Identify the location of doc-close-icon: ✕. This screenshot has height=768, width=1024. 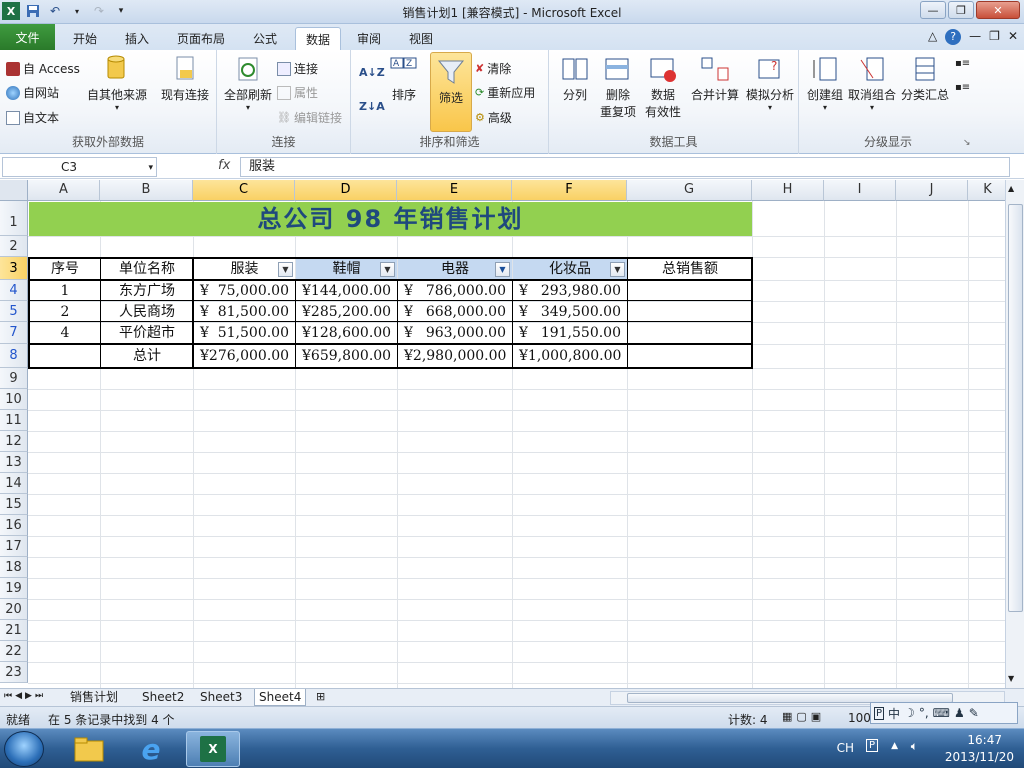
(1013, 37).